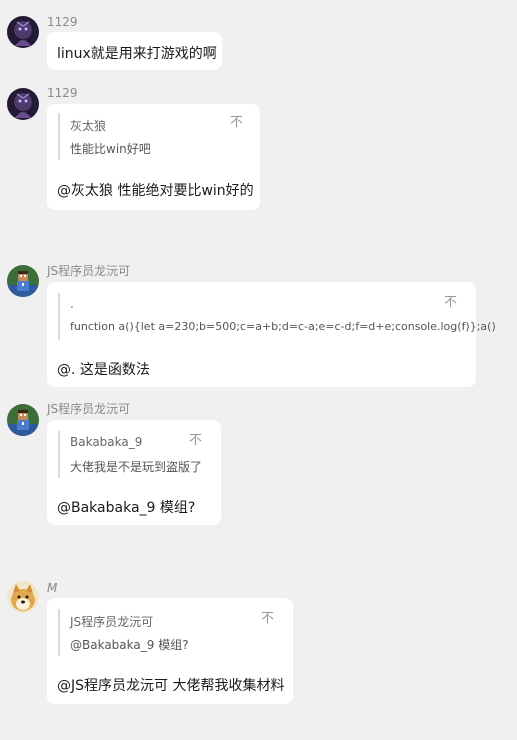  I want to click on message-text: @Bakabaka_9 模组?, so click(126, 508).